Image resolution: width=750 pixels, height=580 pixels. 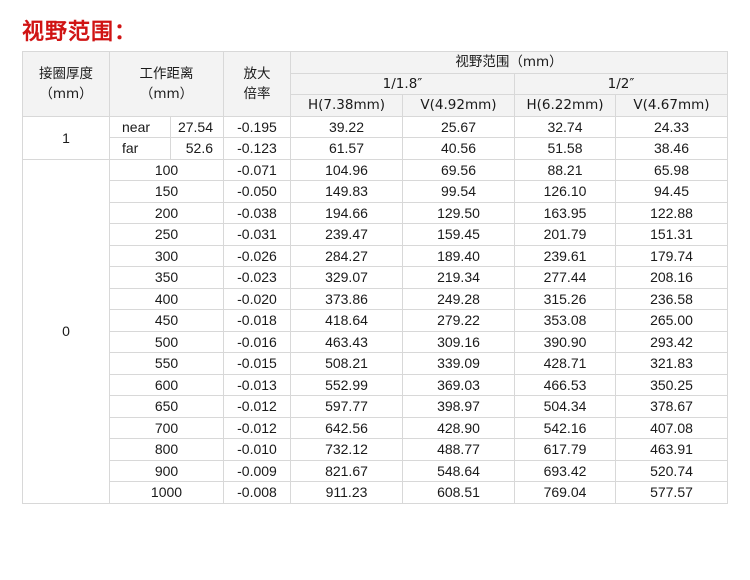 What do you see at coordinates (257, 320) in the screenshot?
I see `magnification-cell: -0.018` at bounding box center [257, 320].